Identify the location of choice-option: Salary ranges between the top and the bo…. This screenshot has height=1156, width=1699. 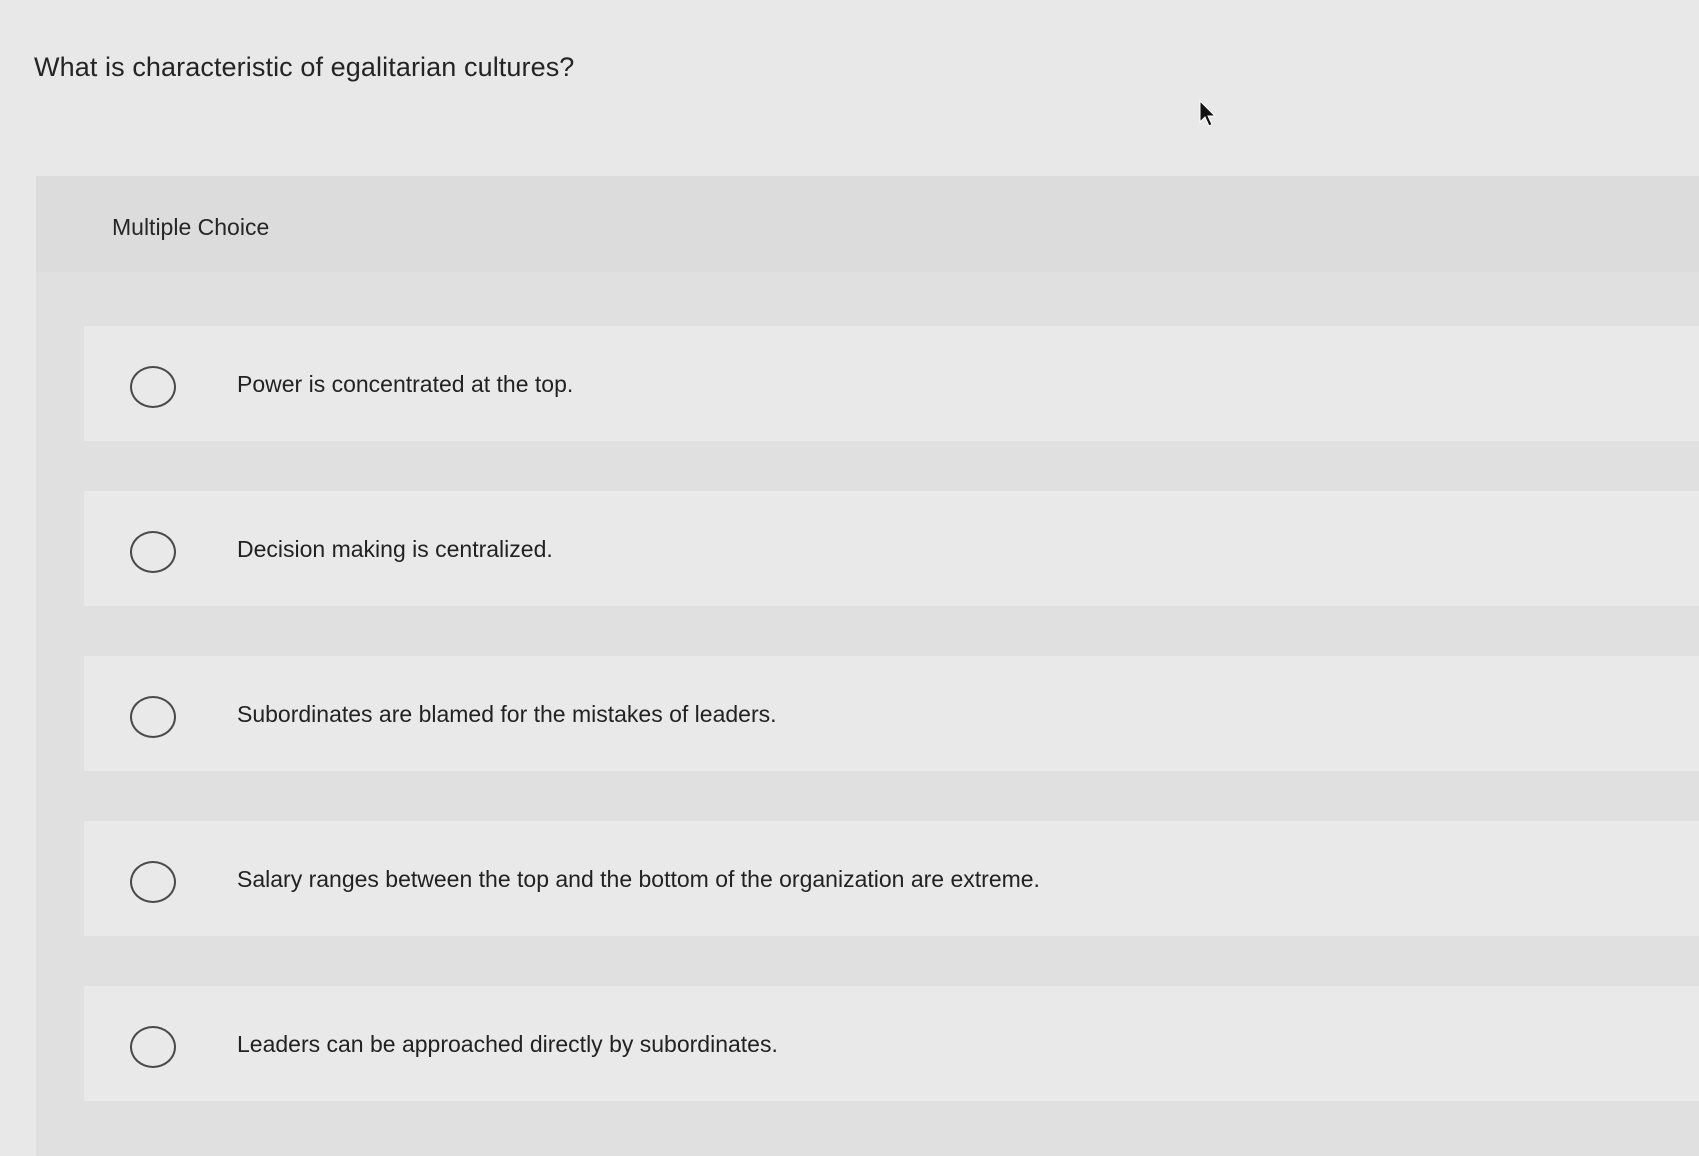
(891, 878).